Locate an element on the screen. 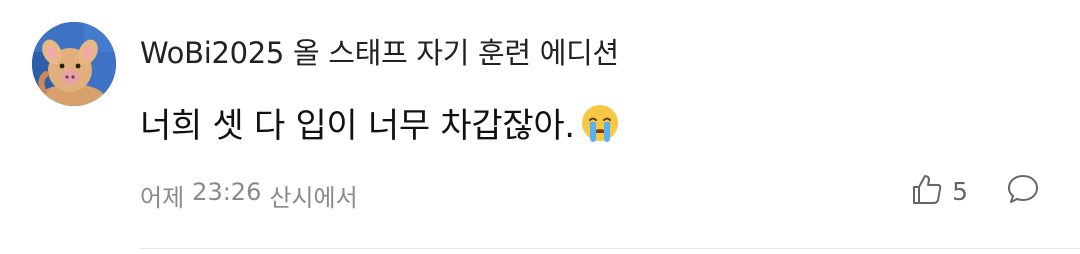  thumbs-up-icon is located at coordinates (927, 191).